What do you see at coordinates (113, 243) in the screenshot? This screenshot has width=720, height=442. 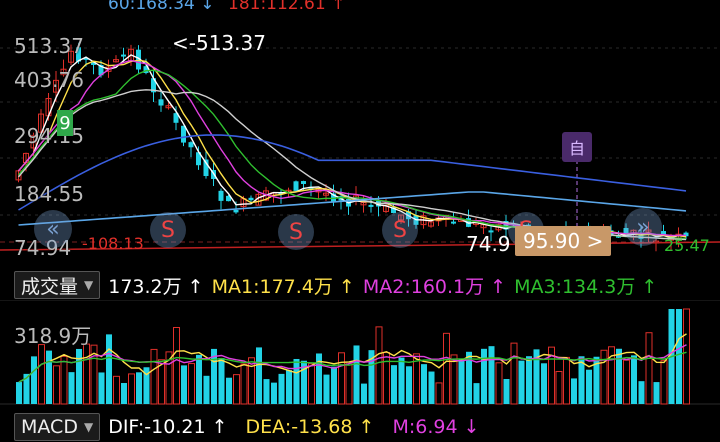 I see `low-price-marker: -108.13` at bounding box center [113, 243].